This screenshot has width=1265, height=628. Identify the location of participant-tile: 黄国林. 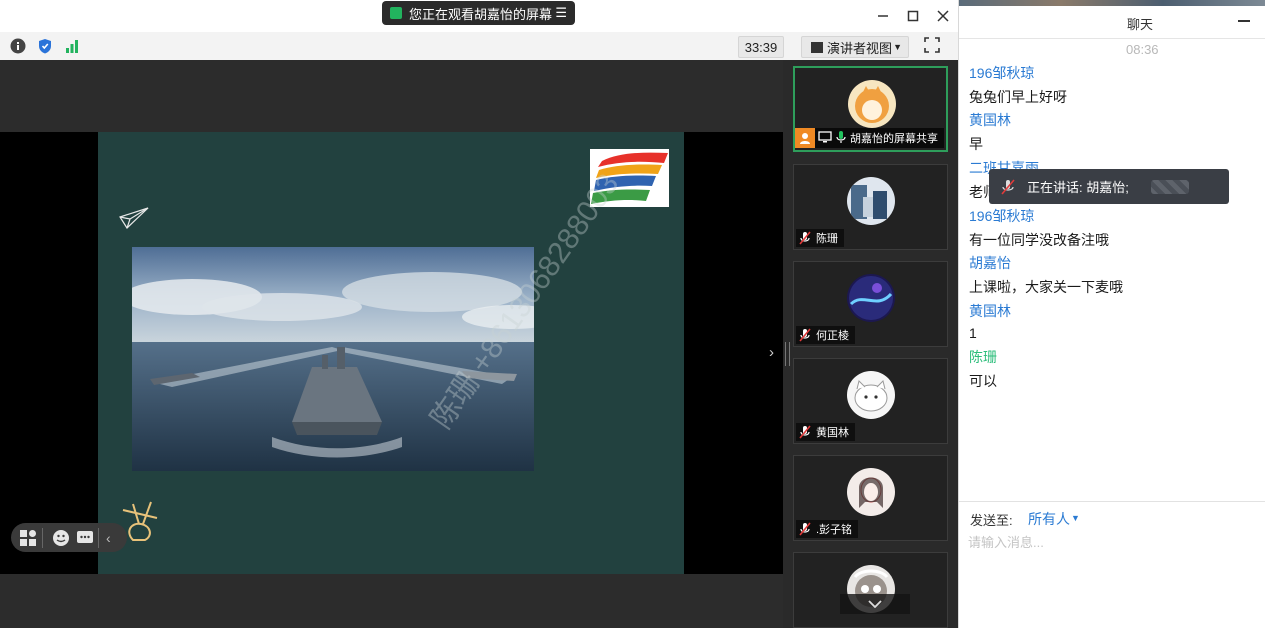
(870, 401).